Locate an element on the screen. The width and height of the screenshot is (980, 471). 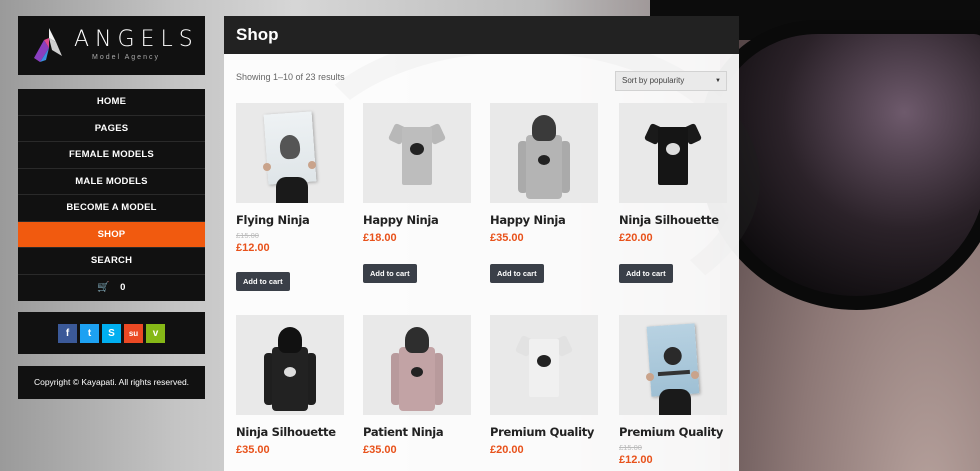
social-links: f t S su v is located at coordinates (111, 333).